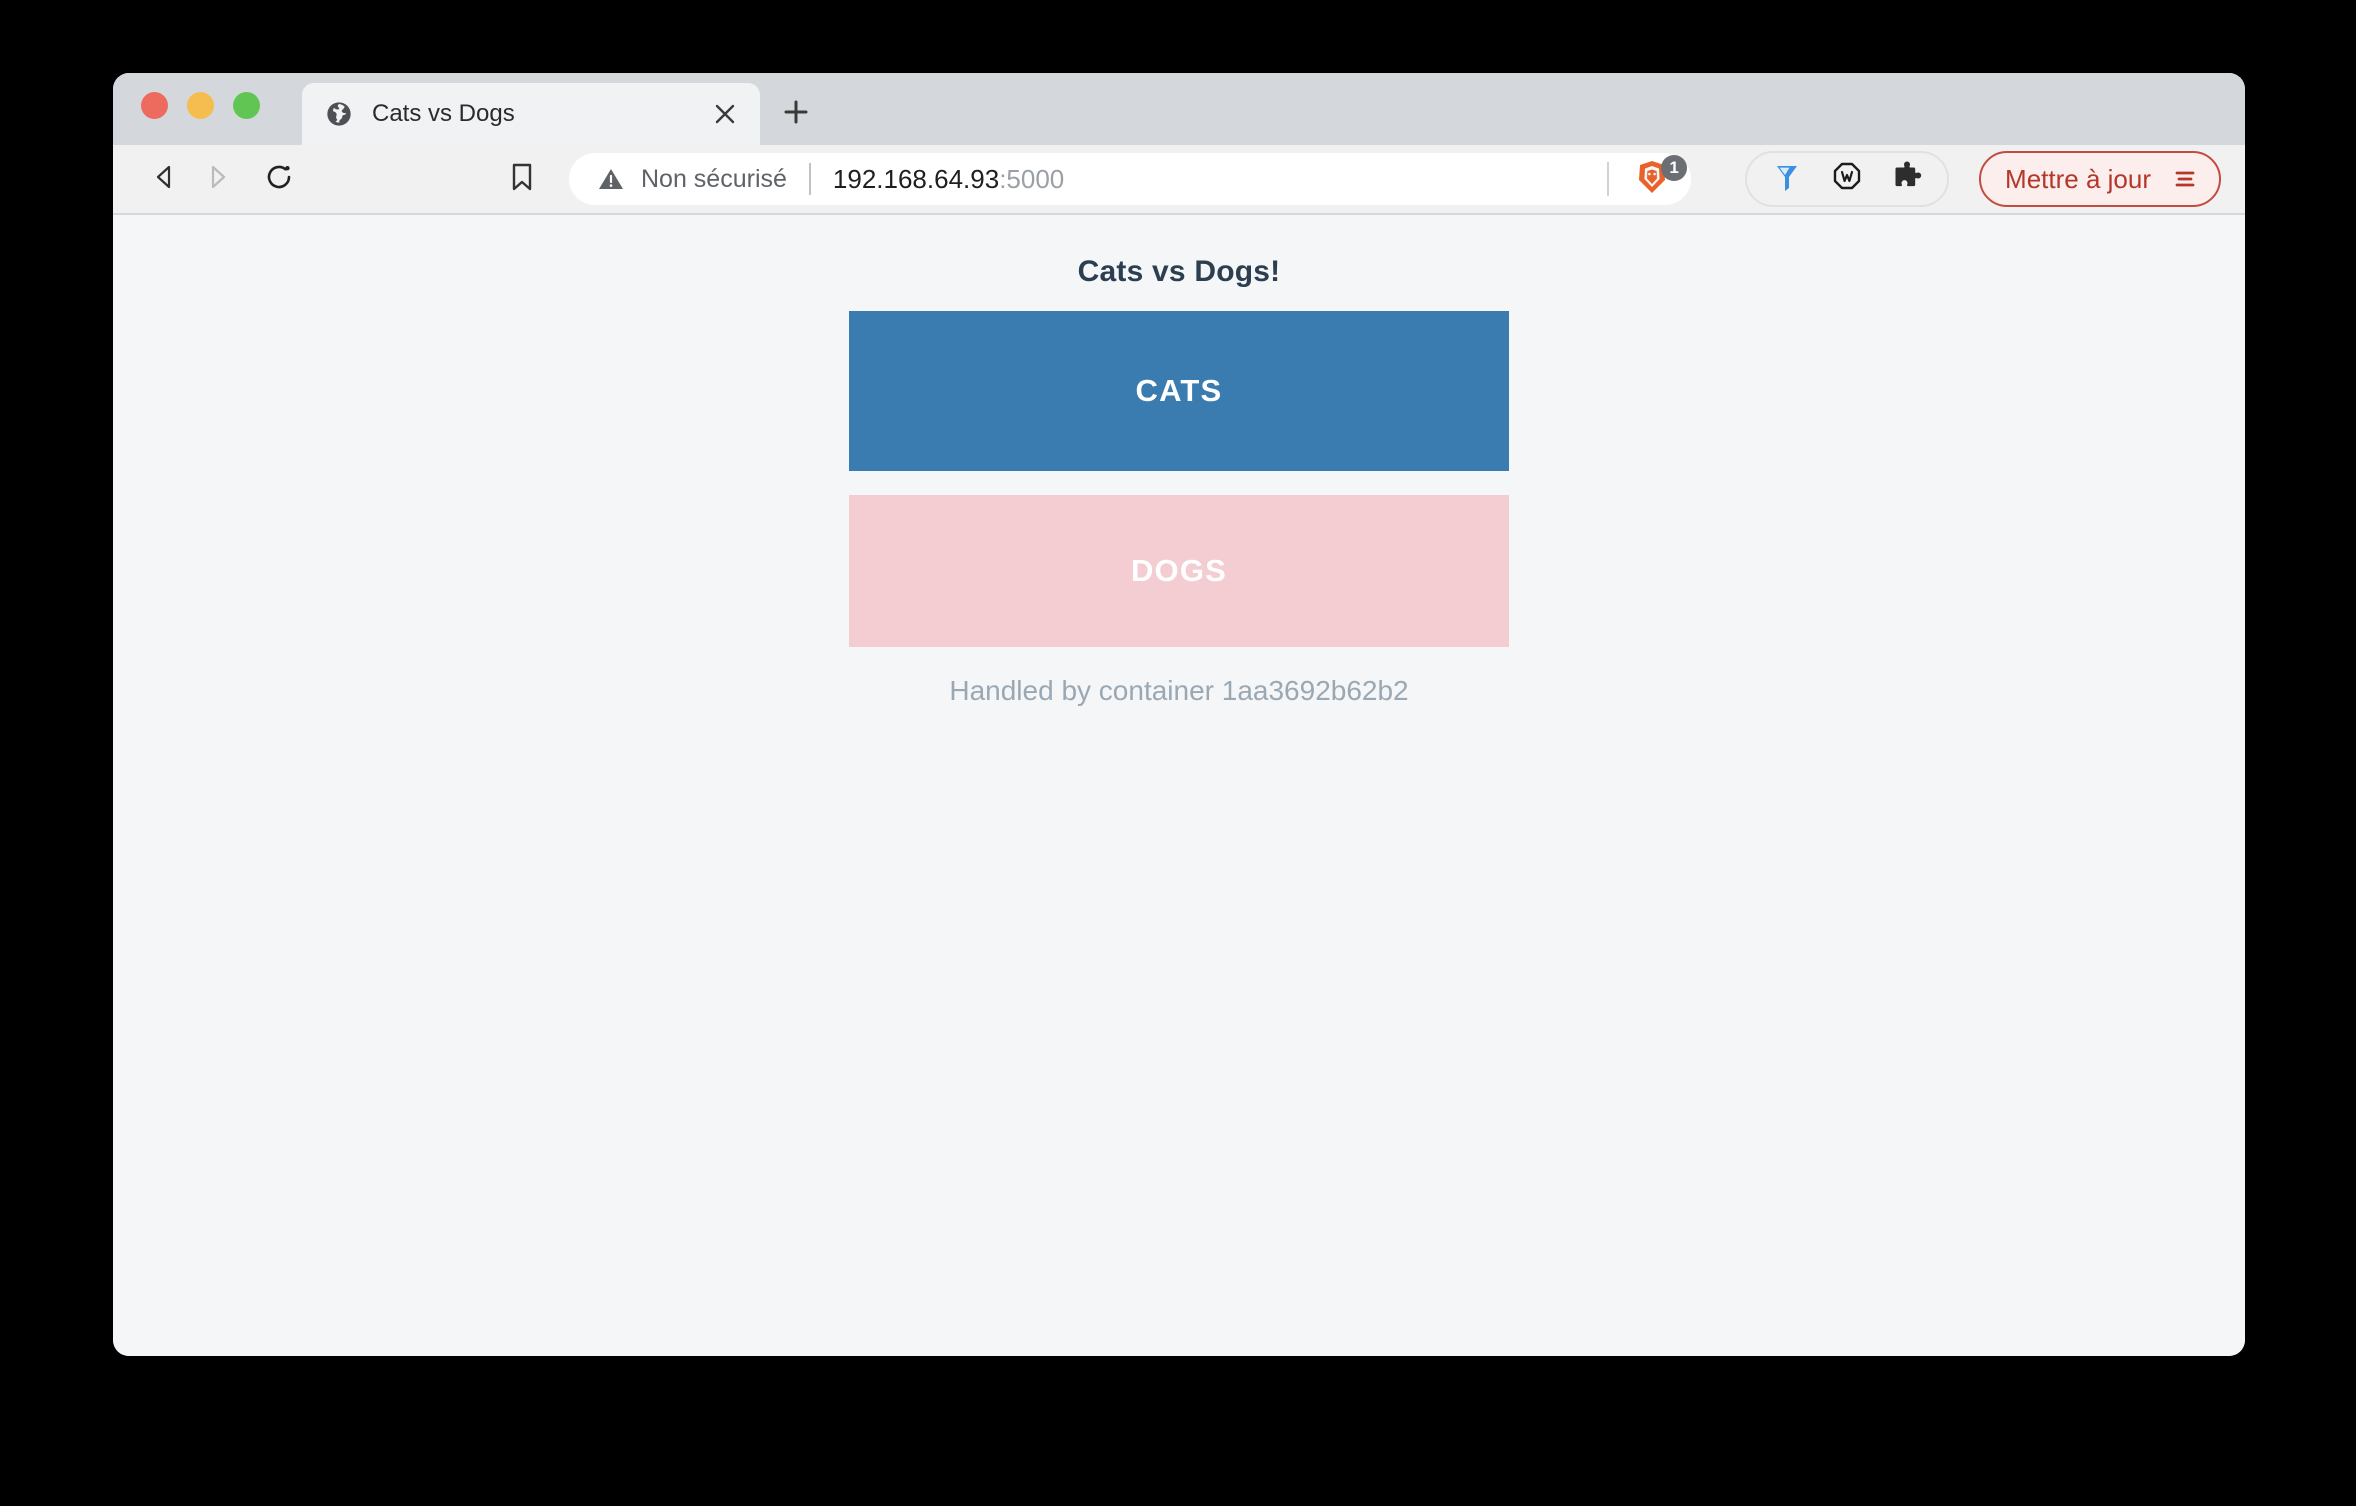 This screenshot has height=1506, width=2356. I want to click on close-icon, so click(725, 114).